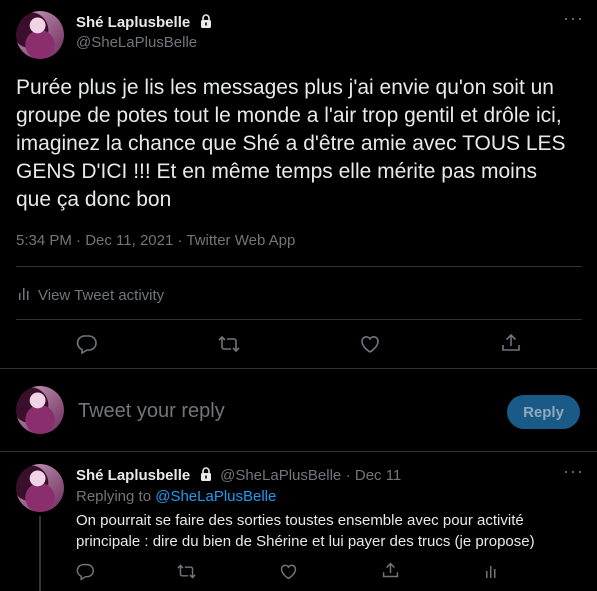  What do you see at coordinates (101, 295) in the screenshot?
I see `activity-label: View Tweet activity` at bounding box center [101, 295].